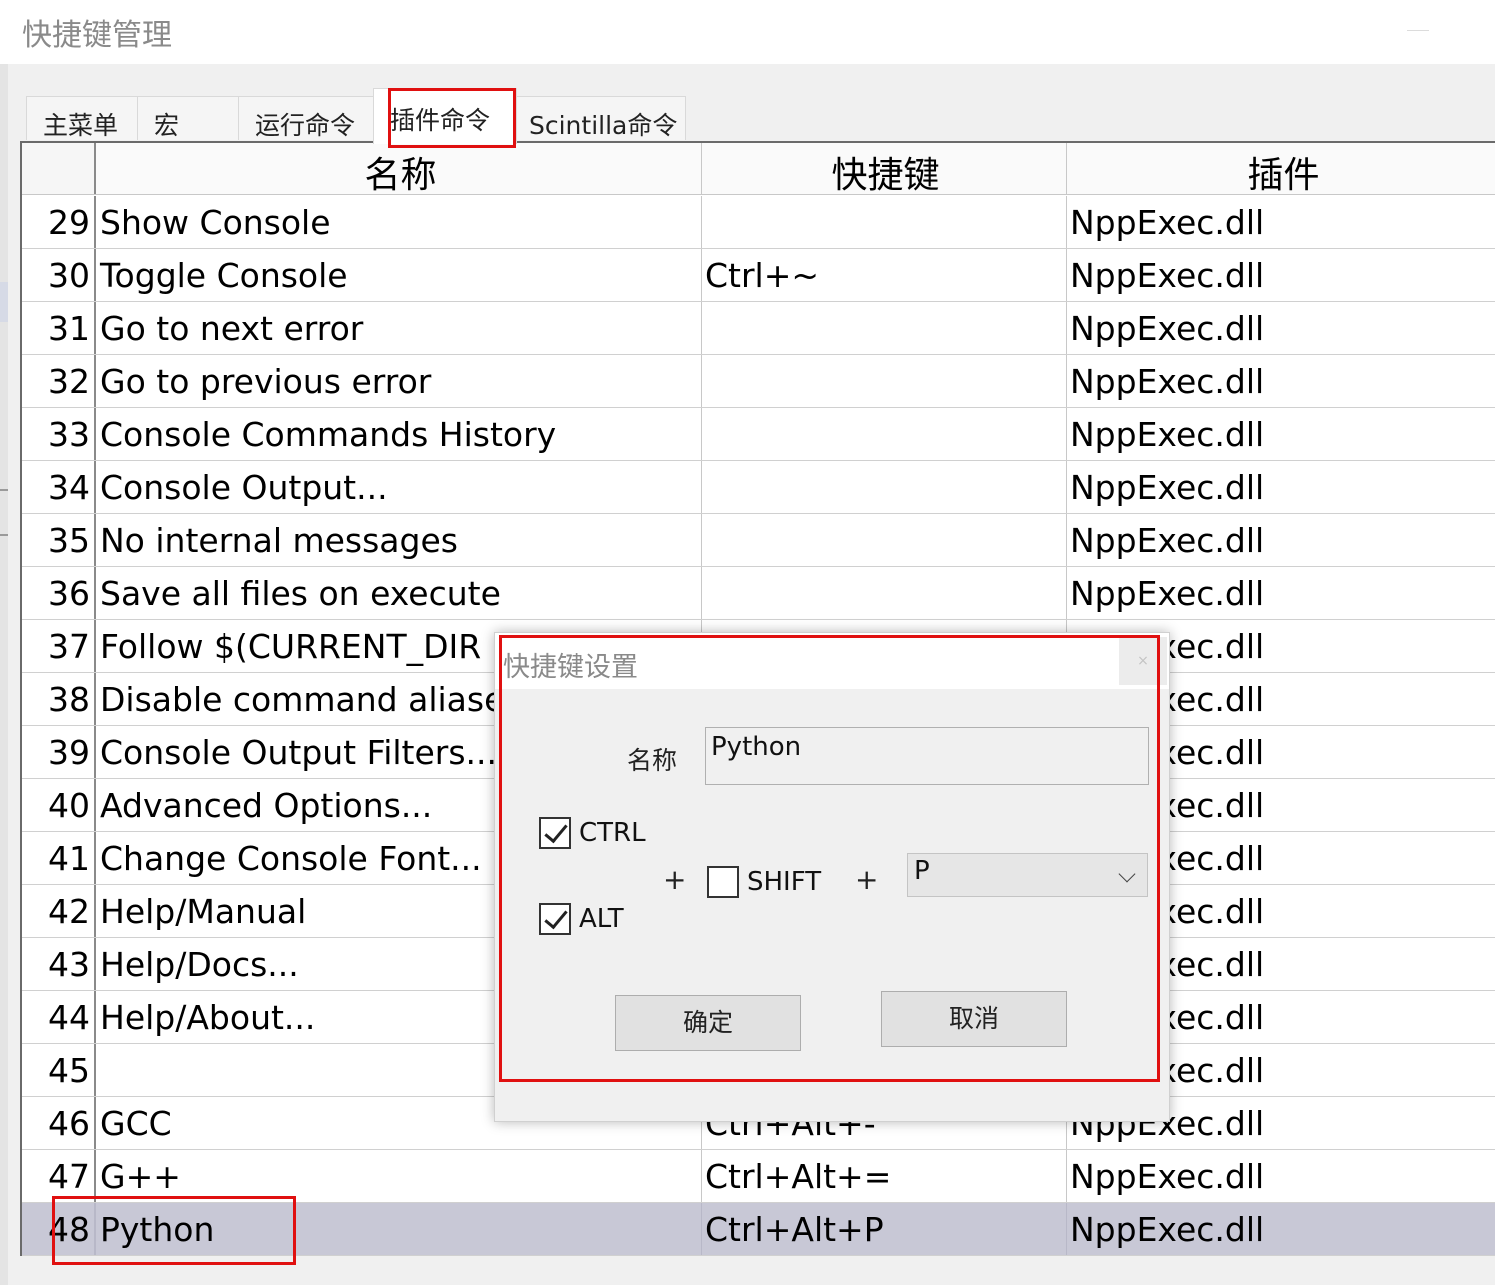 The height and width of the screenshot is (1285, 1495). What do you see at coordinates (708, 1023) in the screenshot?
I see `ok-button: 确定` at bounding box center [708, 1023].